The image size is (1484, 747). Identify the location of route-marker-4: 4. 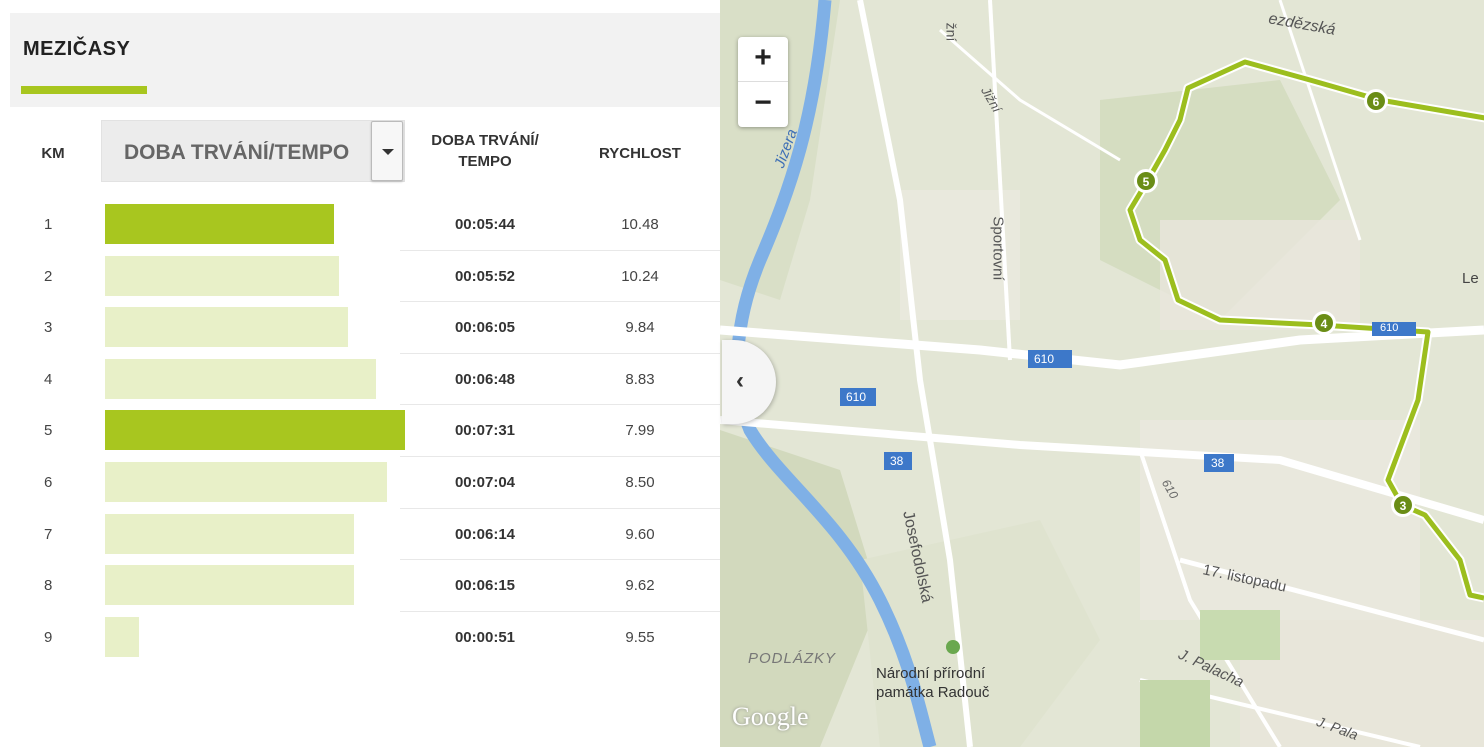
(1324, 323).